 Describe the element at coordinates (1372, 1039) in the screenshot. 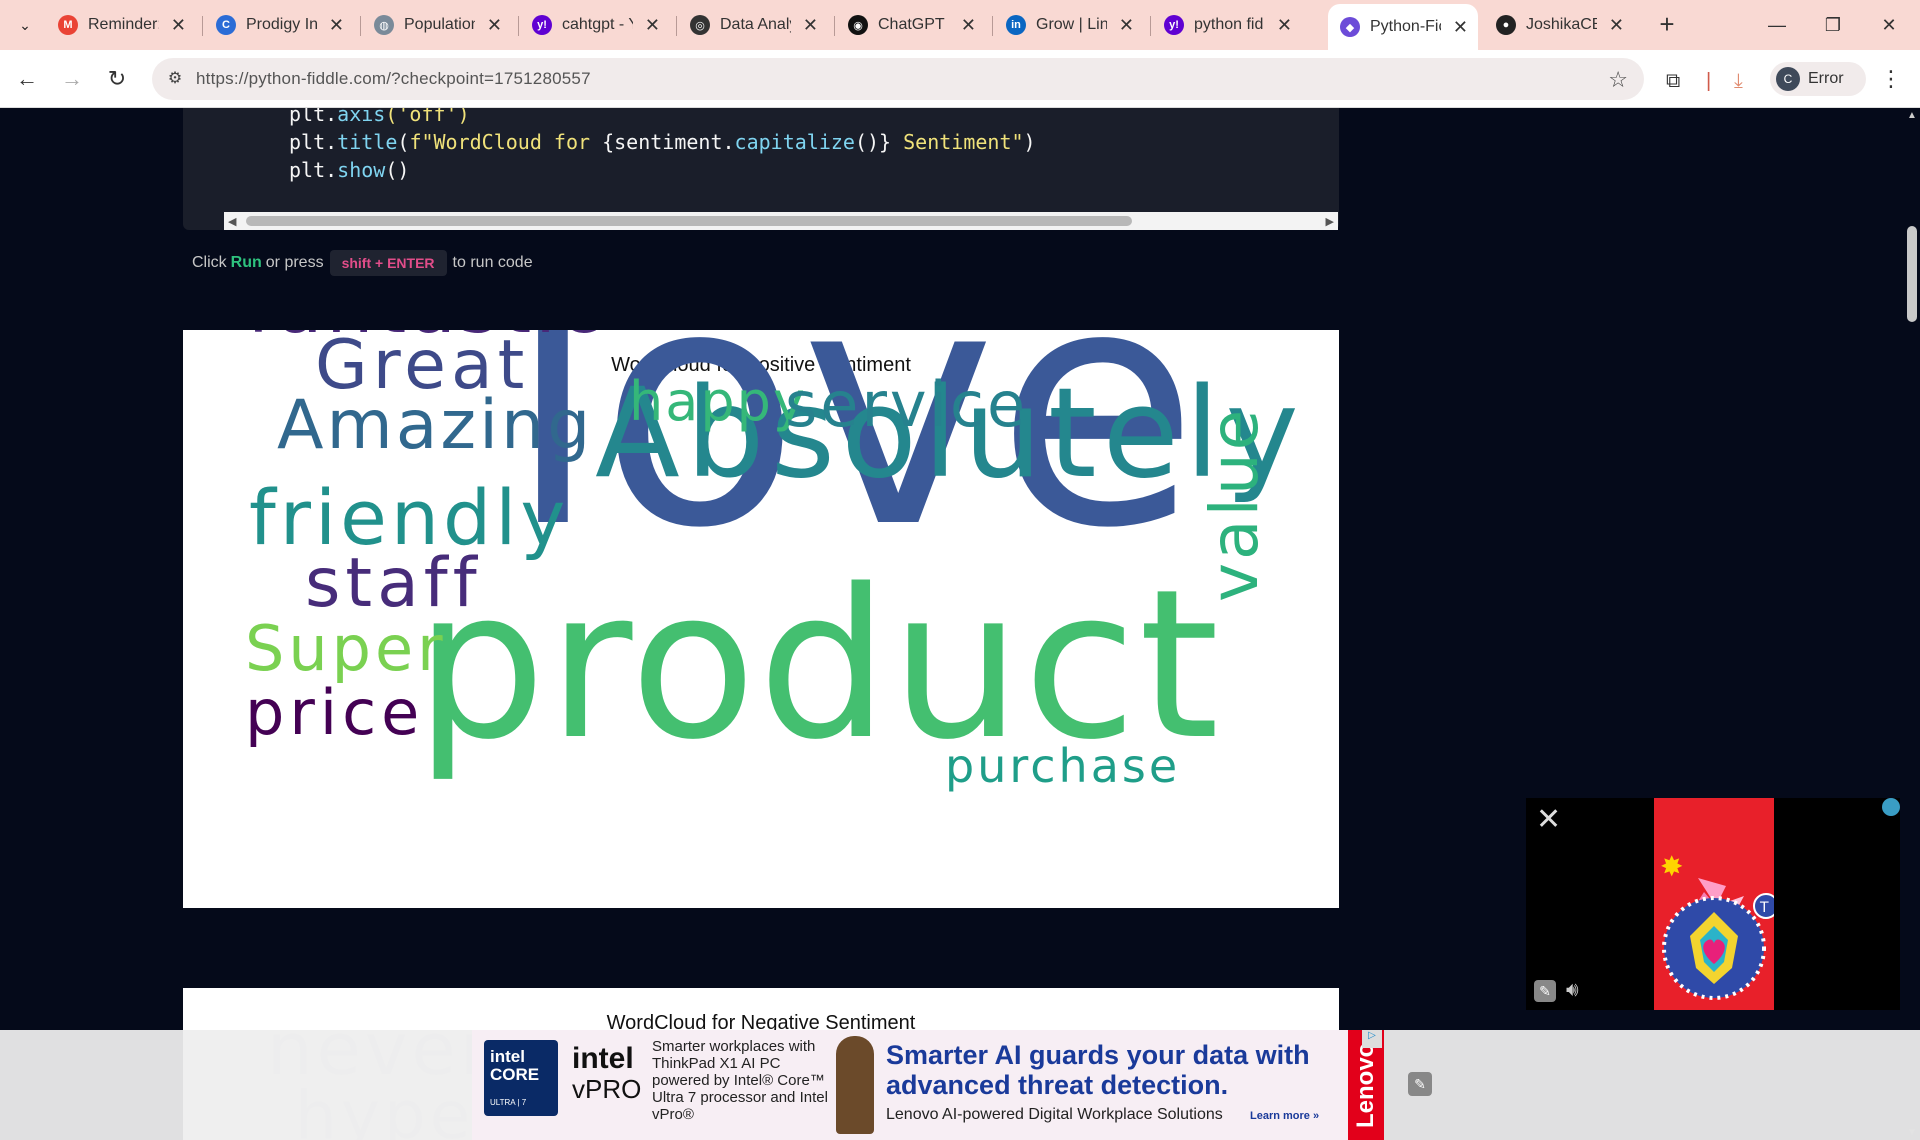

I see `adchoices-icon: ▷` at that location.